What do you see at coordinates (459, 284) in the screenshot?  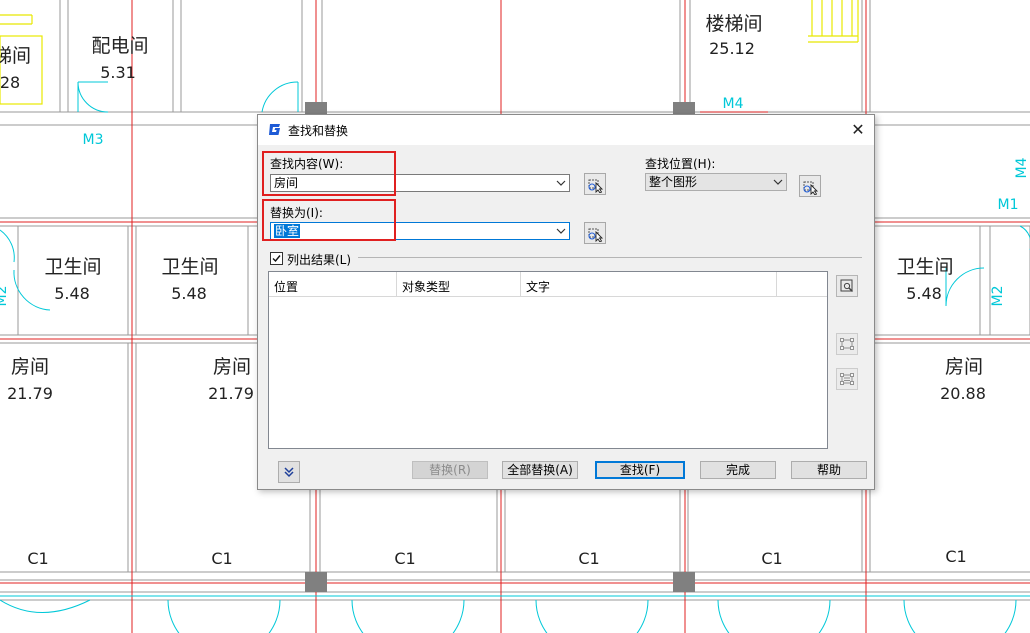 I see `column-header-object-type: 对象类型` at bounding box center [459, 284].